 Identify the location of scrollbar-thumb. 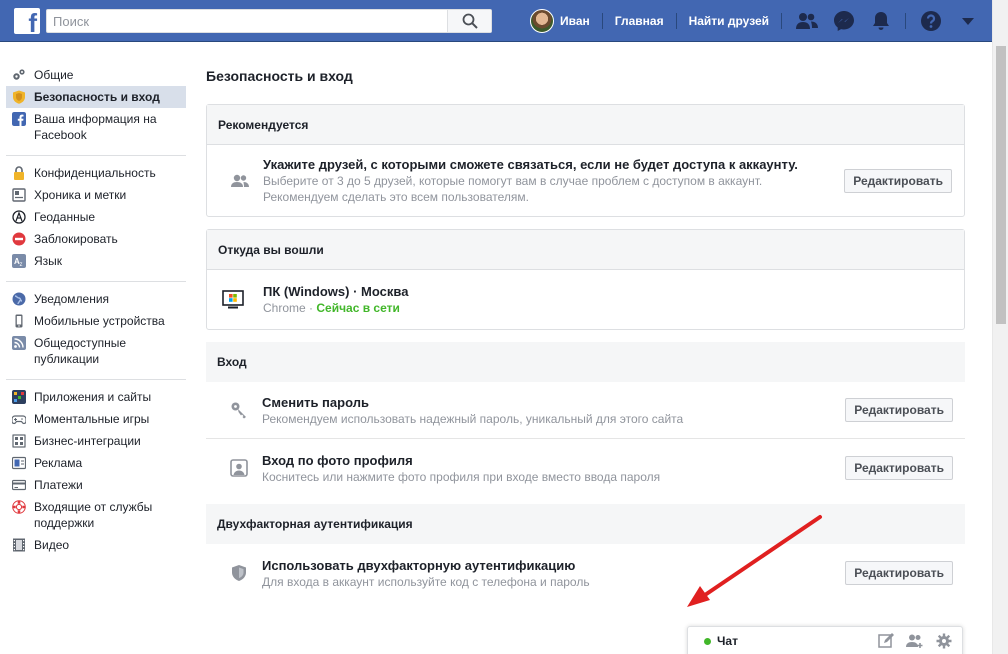
(1001, 185).